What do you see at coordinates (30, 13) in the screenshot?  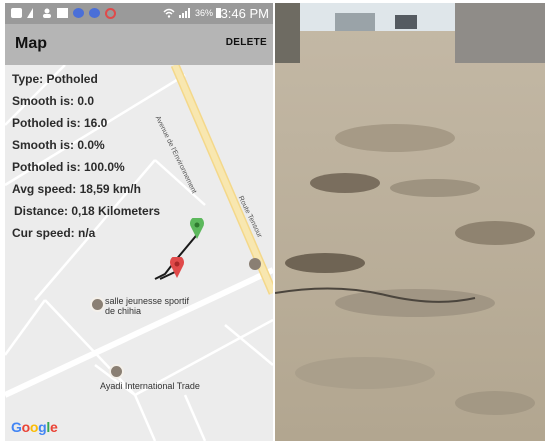 I see `signal-icon` at bounding box center [30, 13].